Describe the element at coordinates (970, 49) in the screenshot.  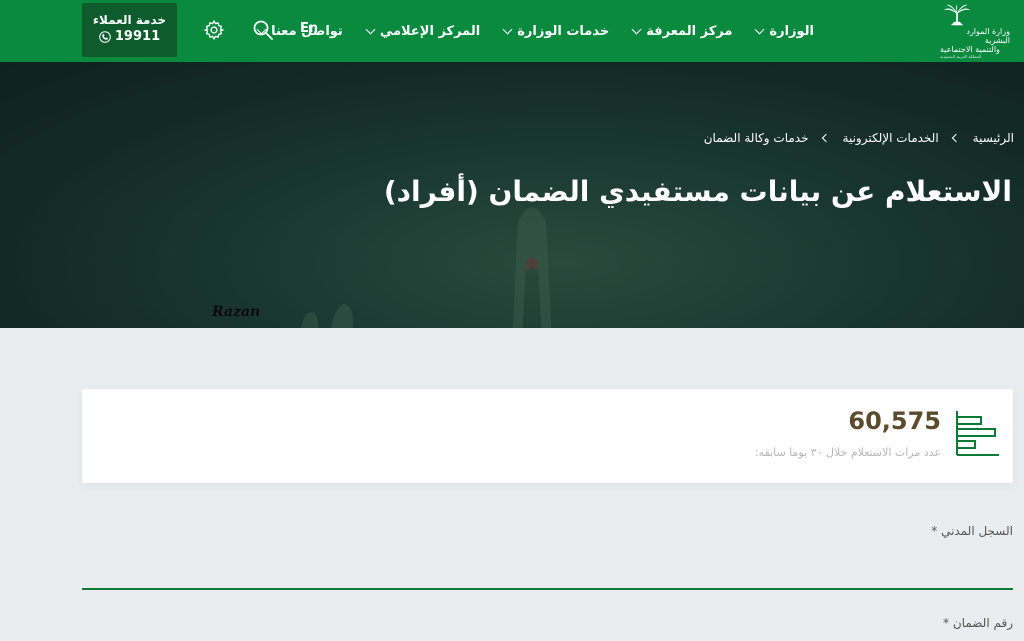
I see `logo-text-line2: والتنمية الاجتماعية` at that location.